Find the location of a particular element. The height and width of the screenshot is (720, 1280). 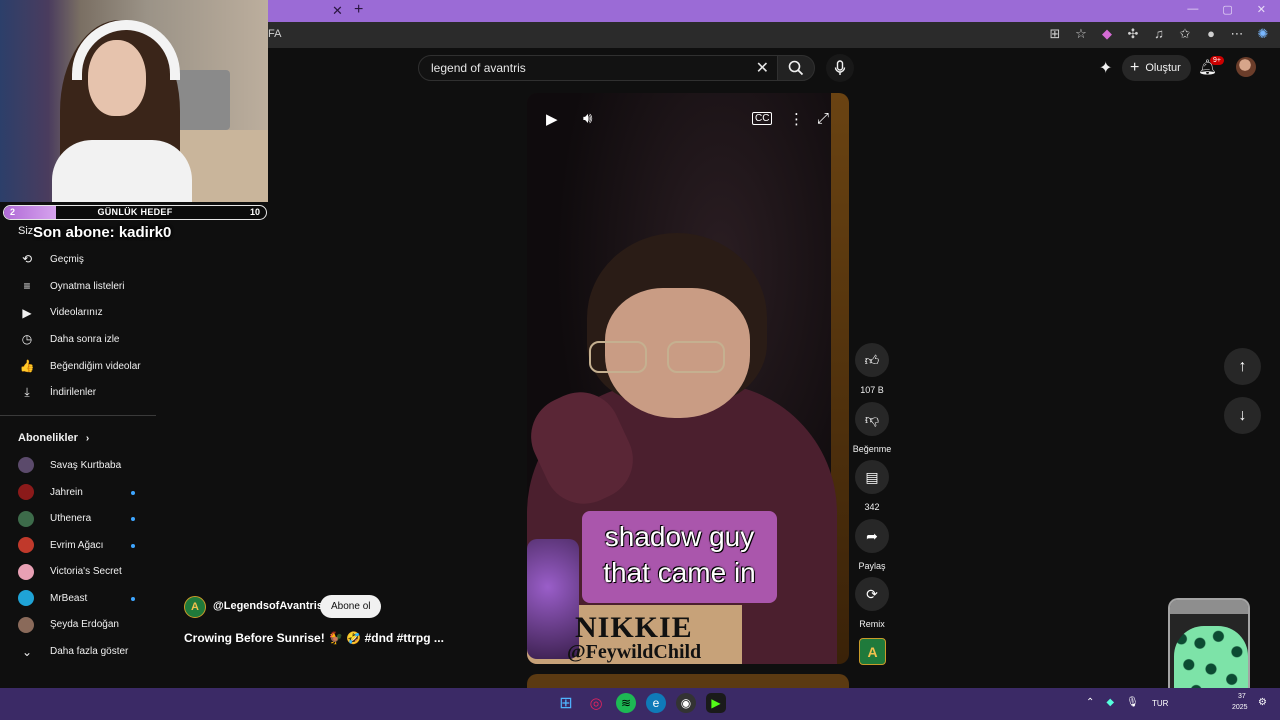

sidebar-item: ◷ Daha sonra izle is located at coordinates (78, 339).